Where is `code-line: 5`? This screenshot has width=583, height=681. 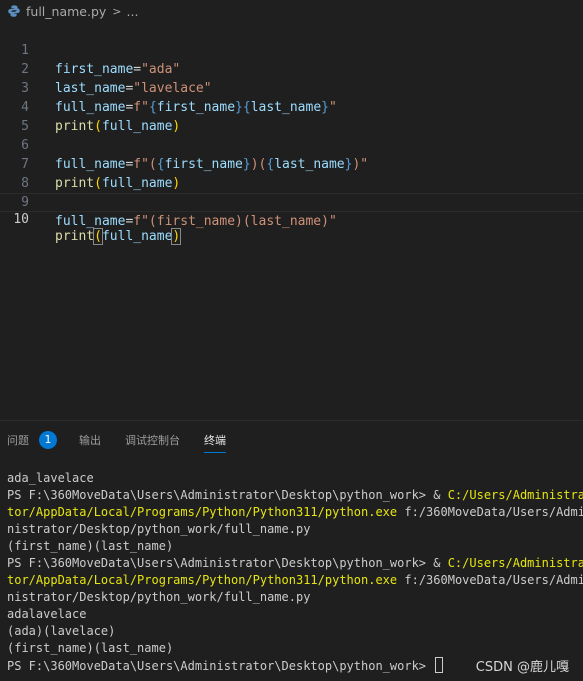
code-line: 5 is located at coordinates (291, 116).